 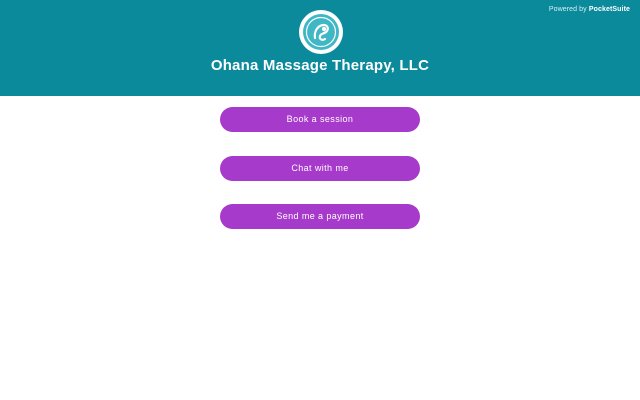 I want to click on powered-by-text: Powered by PocketSuite, so click(x=589, y=9).